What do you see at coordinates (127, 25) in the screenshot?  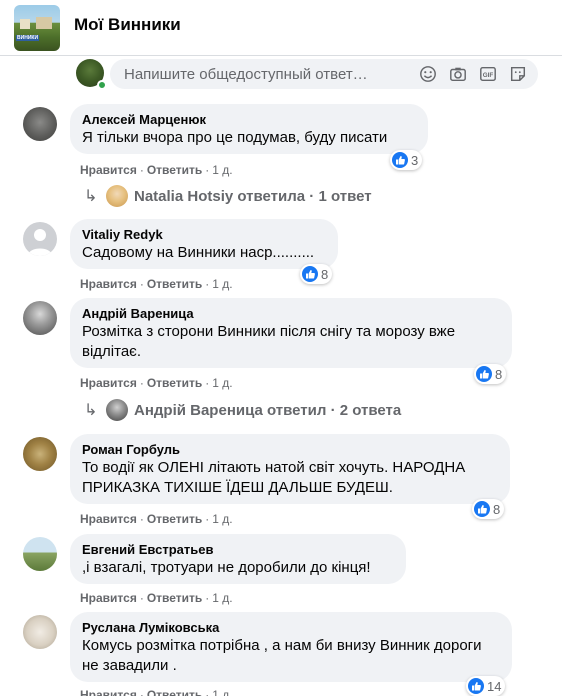 I see `group-title: Мої Винники` at bounding box center [127, 25].